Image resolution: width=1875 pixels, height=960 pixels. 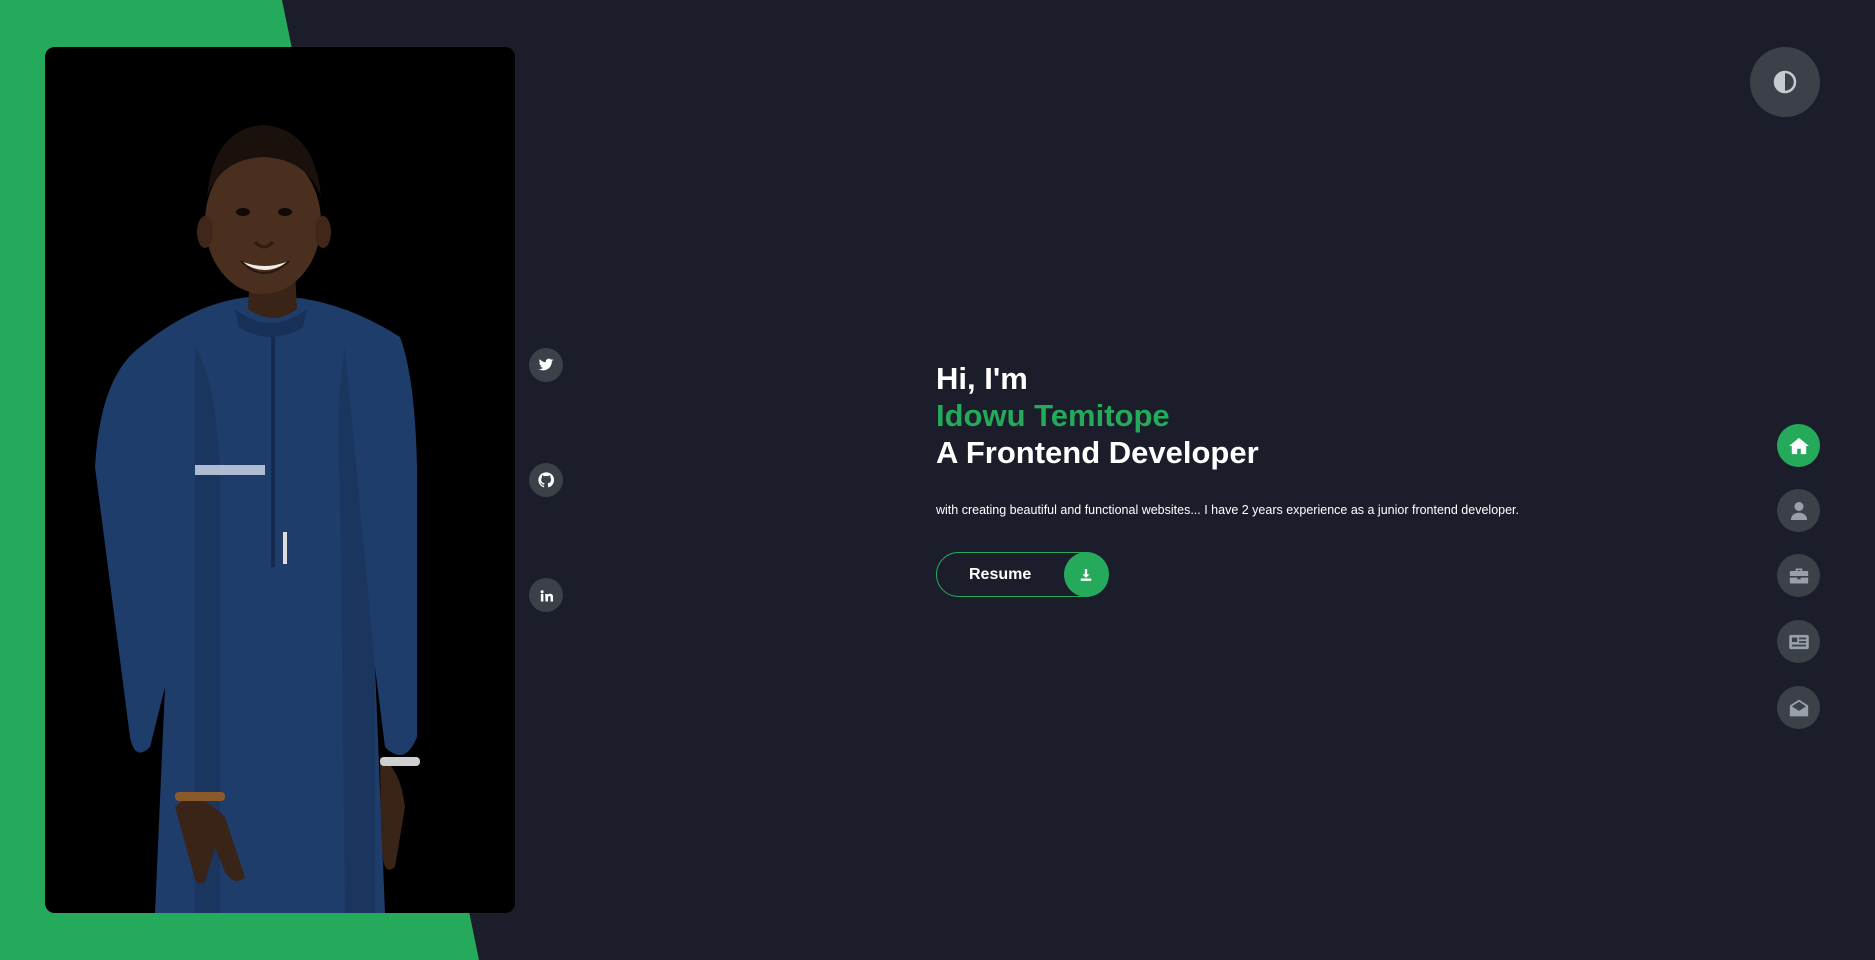 I want to click on nav-about, so click(x=1798, y=510).